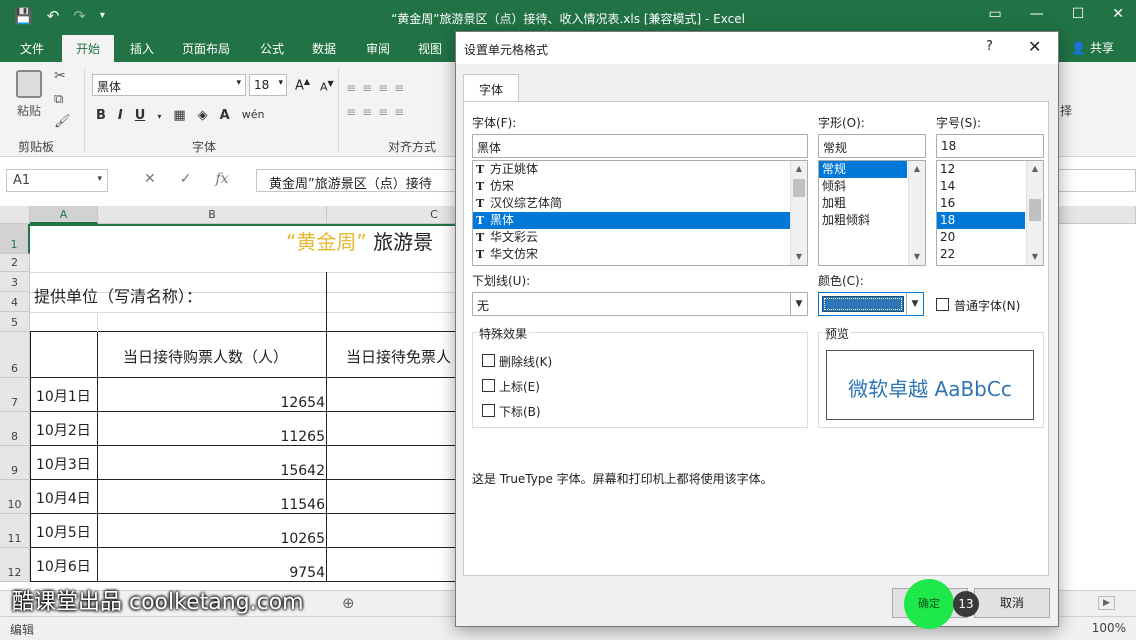 The width and height of the screenshot is (1136, 640). I want to click on font-list-item: T 仿宋, so click(640, 186).